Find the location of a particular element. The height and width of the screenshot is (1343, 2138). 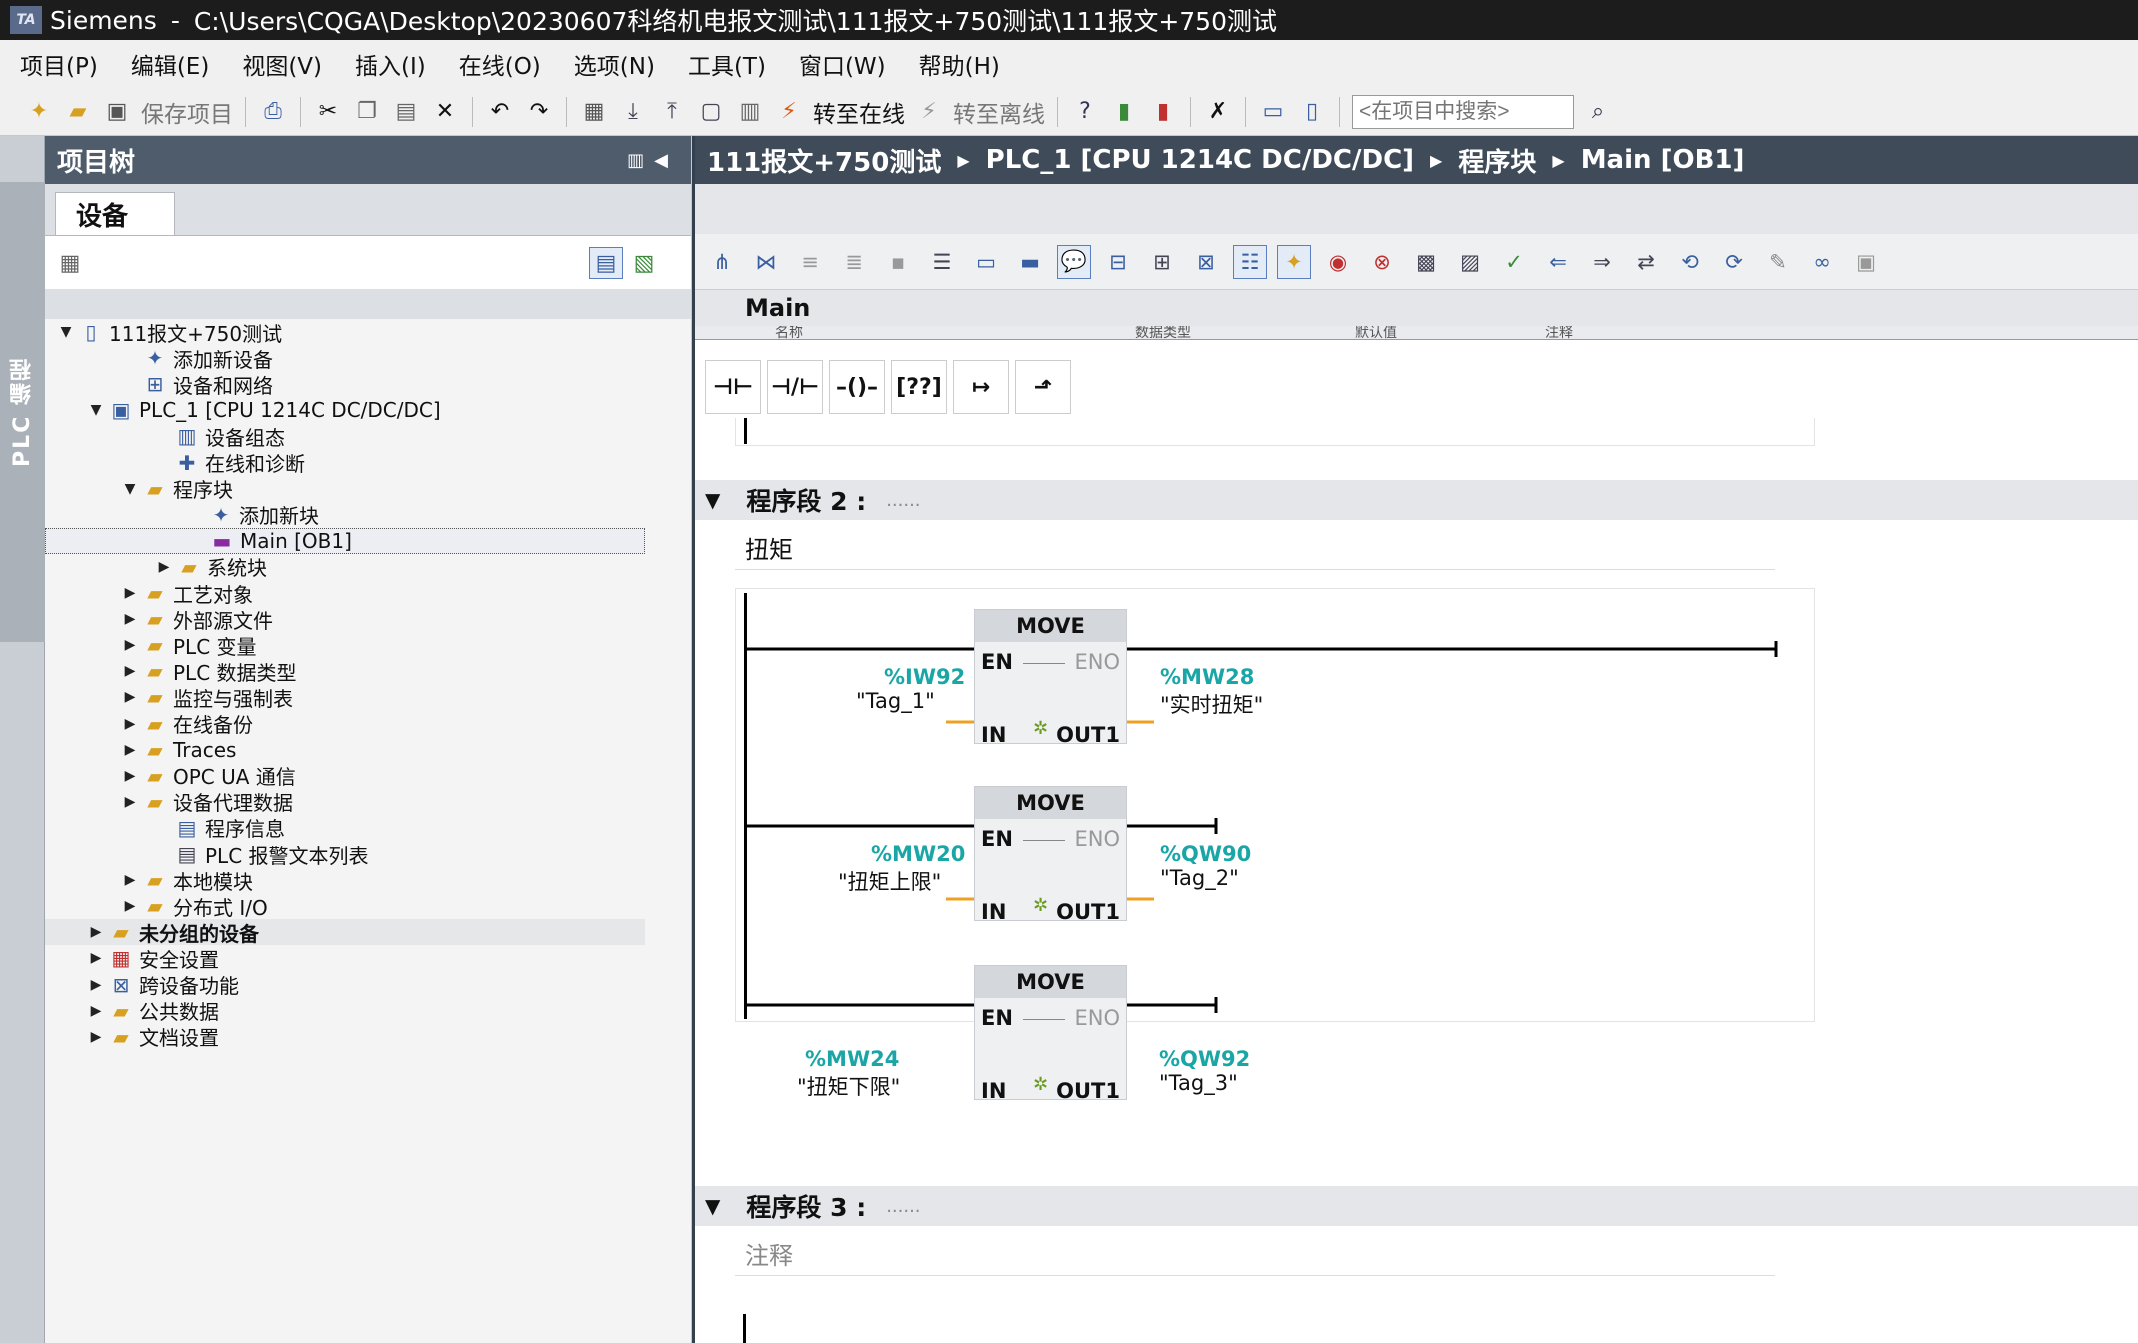

out-tag: "Tag_2" is located at coordinates (1199, 878).